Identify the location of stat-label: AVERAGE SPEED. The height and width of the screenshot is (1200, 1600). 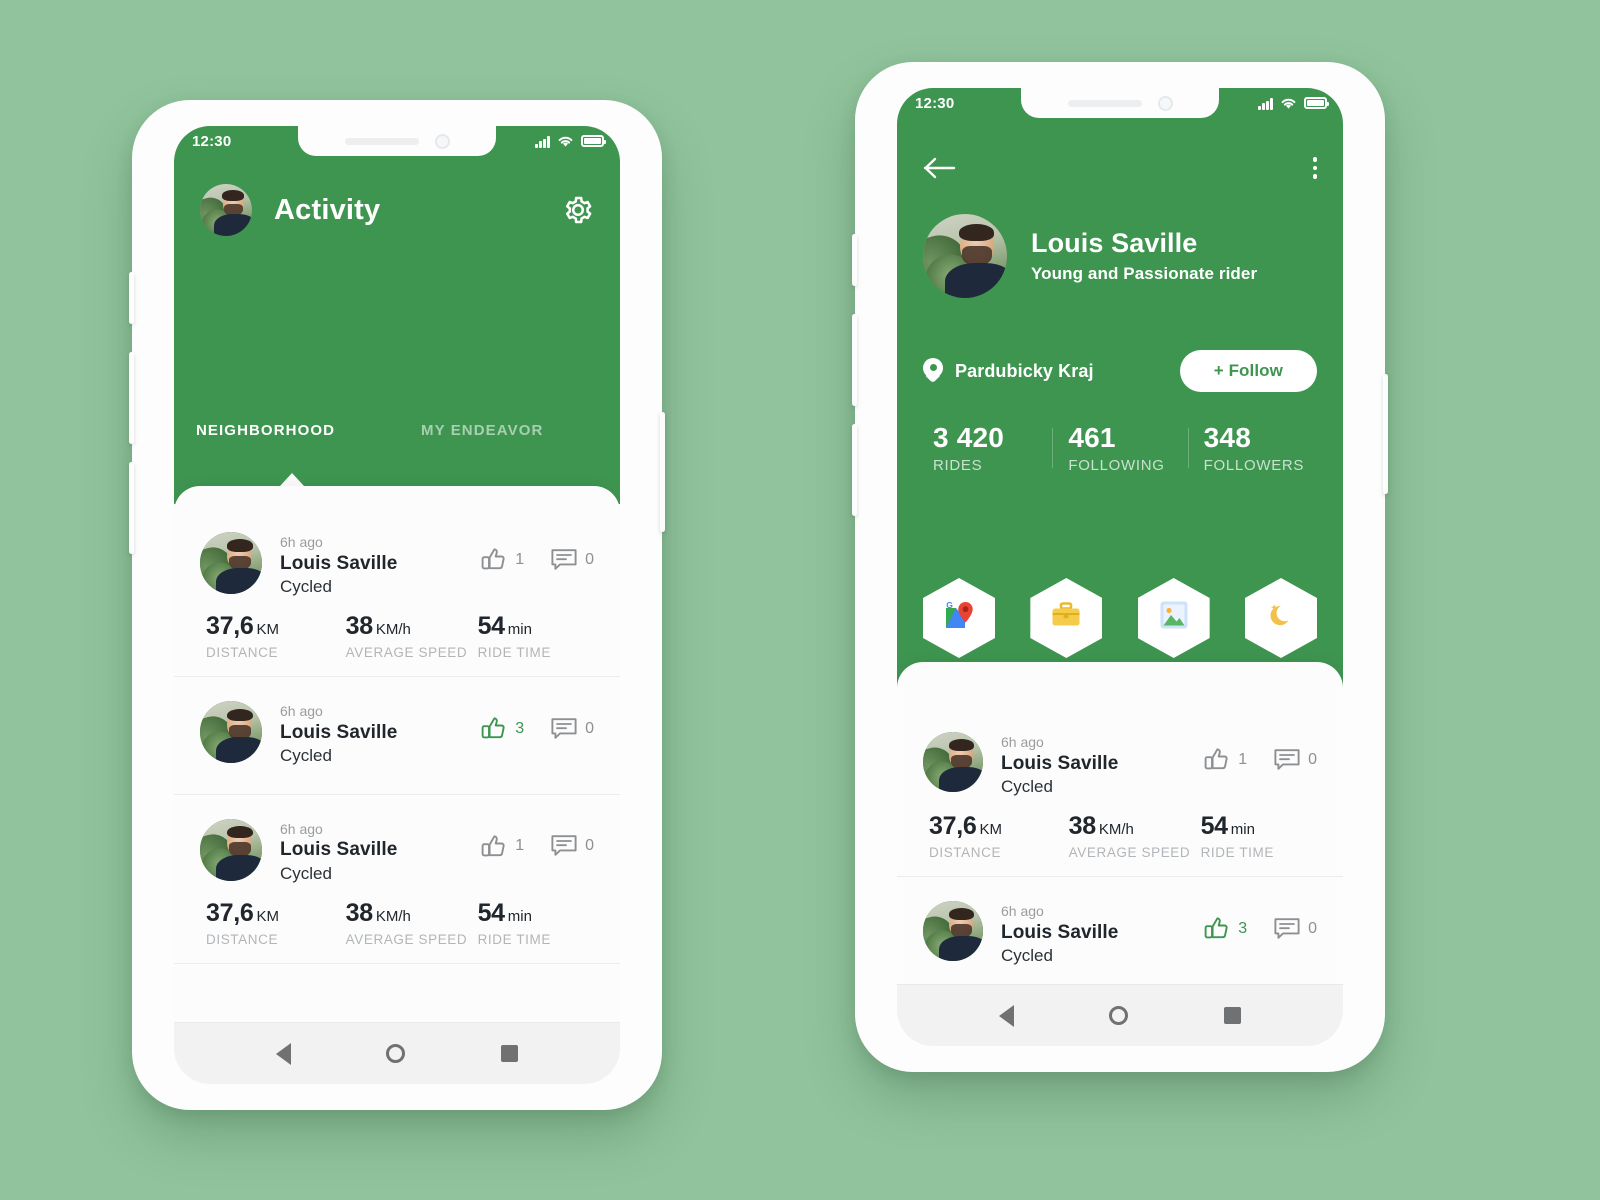
(406, 939).